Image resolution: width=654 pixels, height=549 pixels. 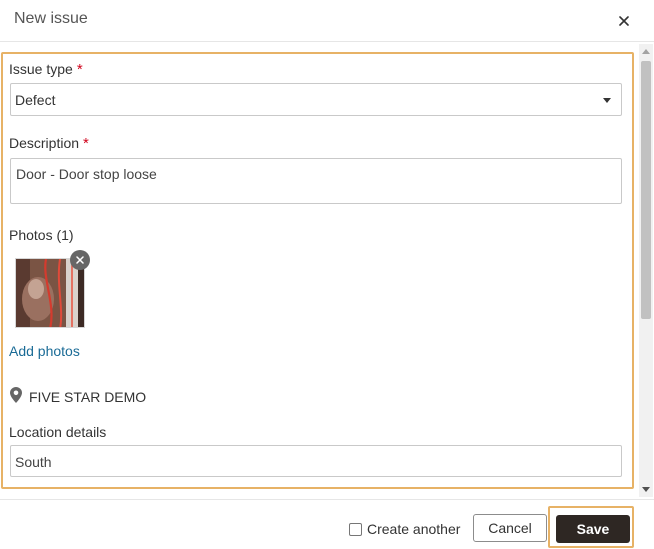 I want to click on save-button: Save, so click(x=593, y=529).